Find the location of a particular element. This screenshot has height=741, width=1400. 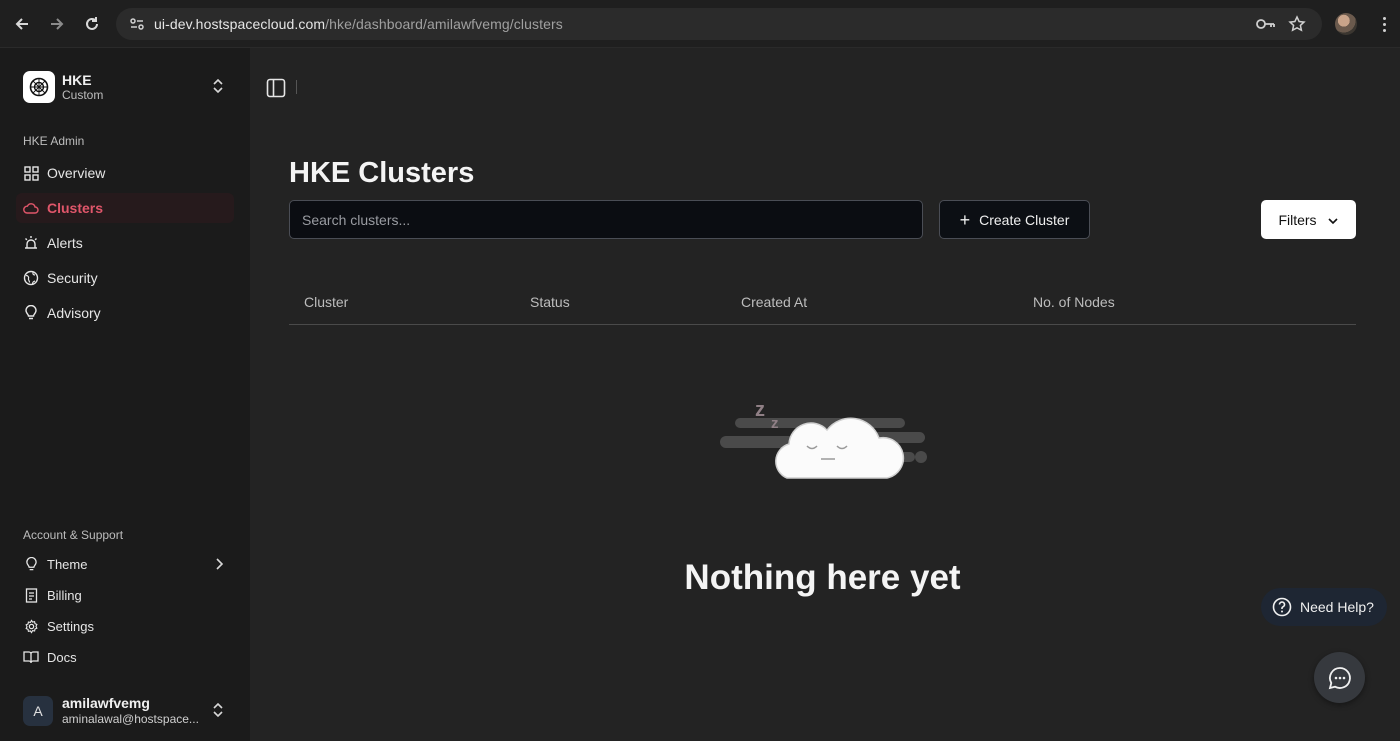

forward-icon is located at coordinates (57, 24).